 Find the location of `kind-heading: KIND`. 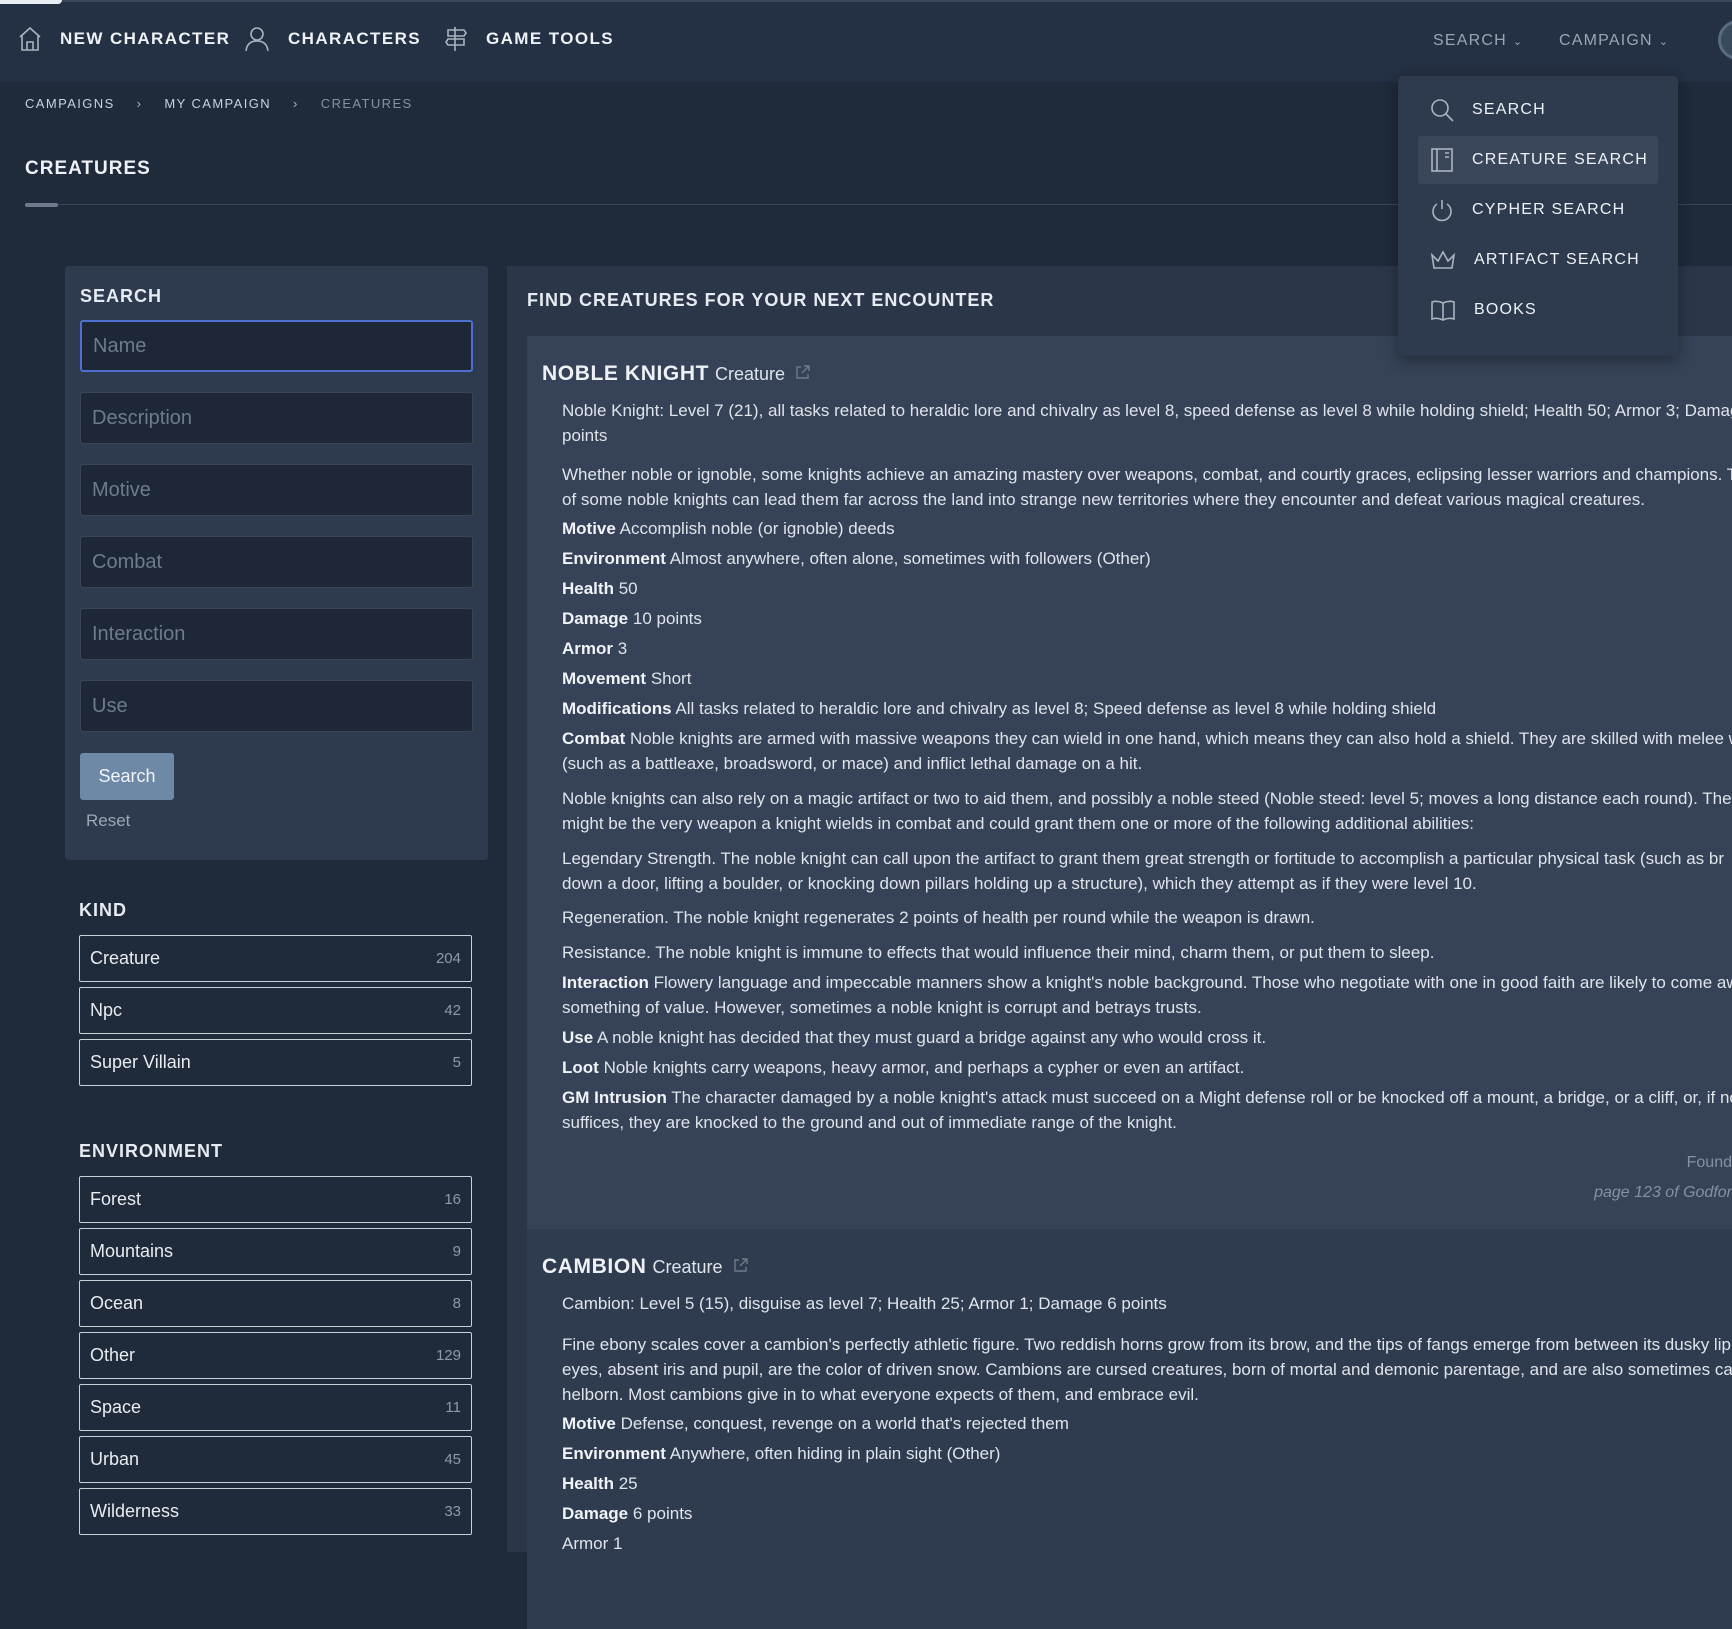

kind-heading: KIND is located at coordinates (103, 910).